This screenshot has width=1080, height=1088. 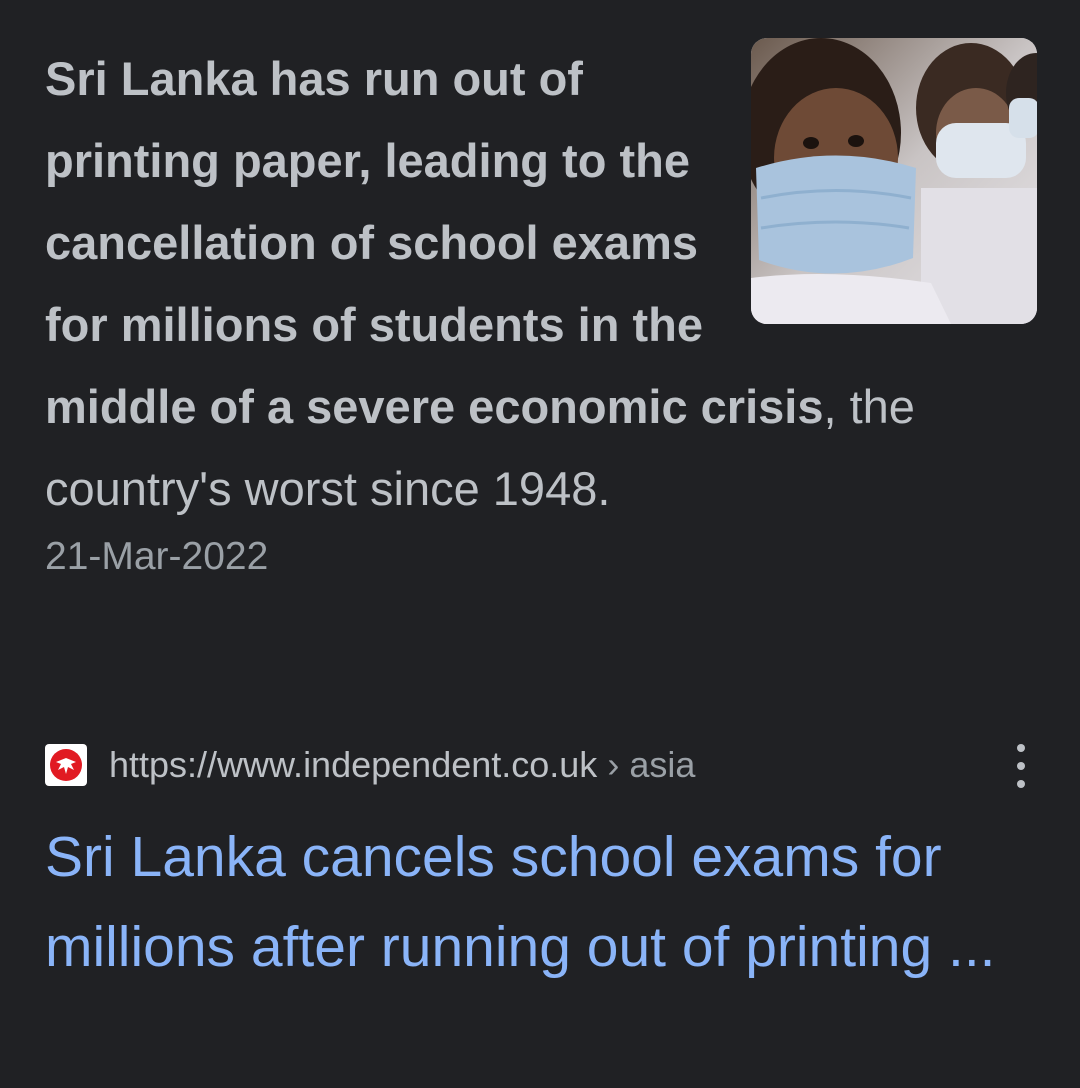 I want to click on result-source: https://www.independent.co.uk › asia, so click(x=370, y=765).